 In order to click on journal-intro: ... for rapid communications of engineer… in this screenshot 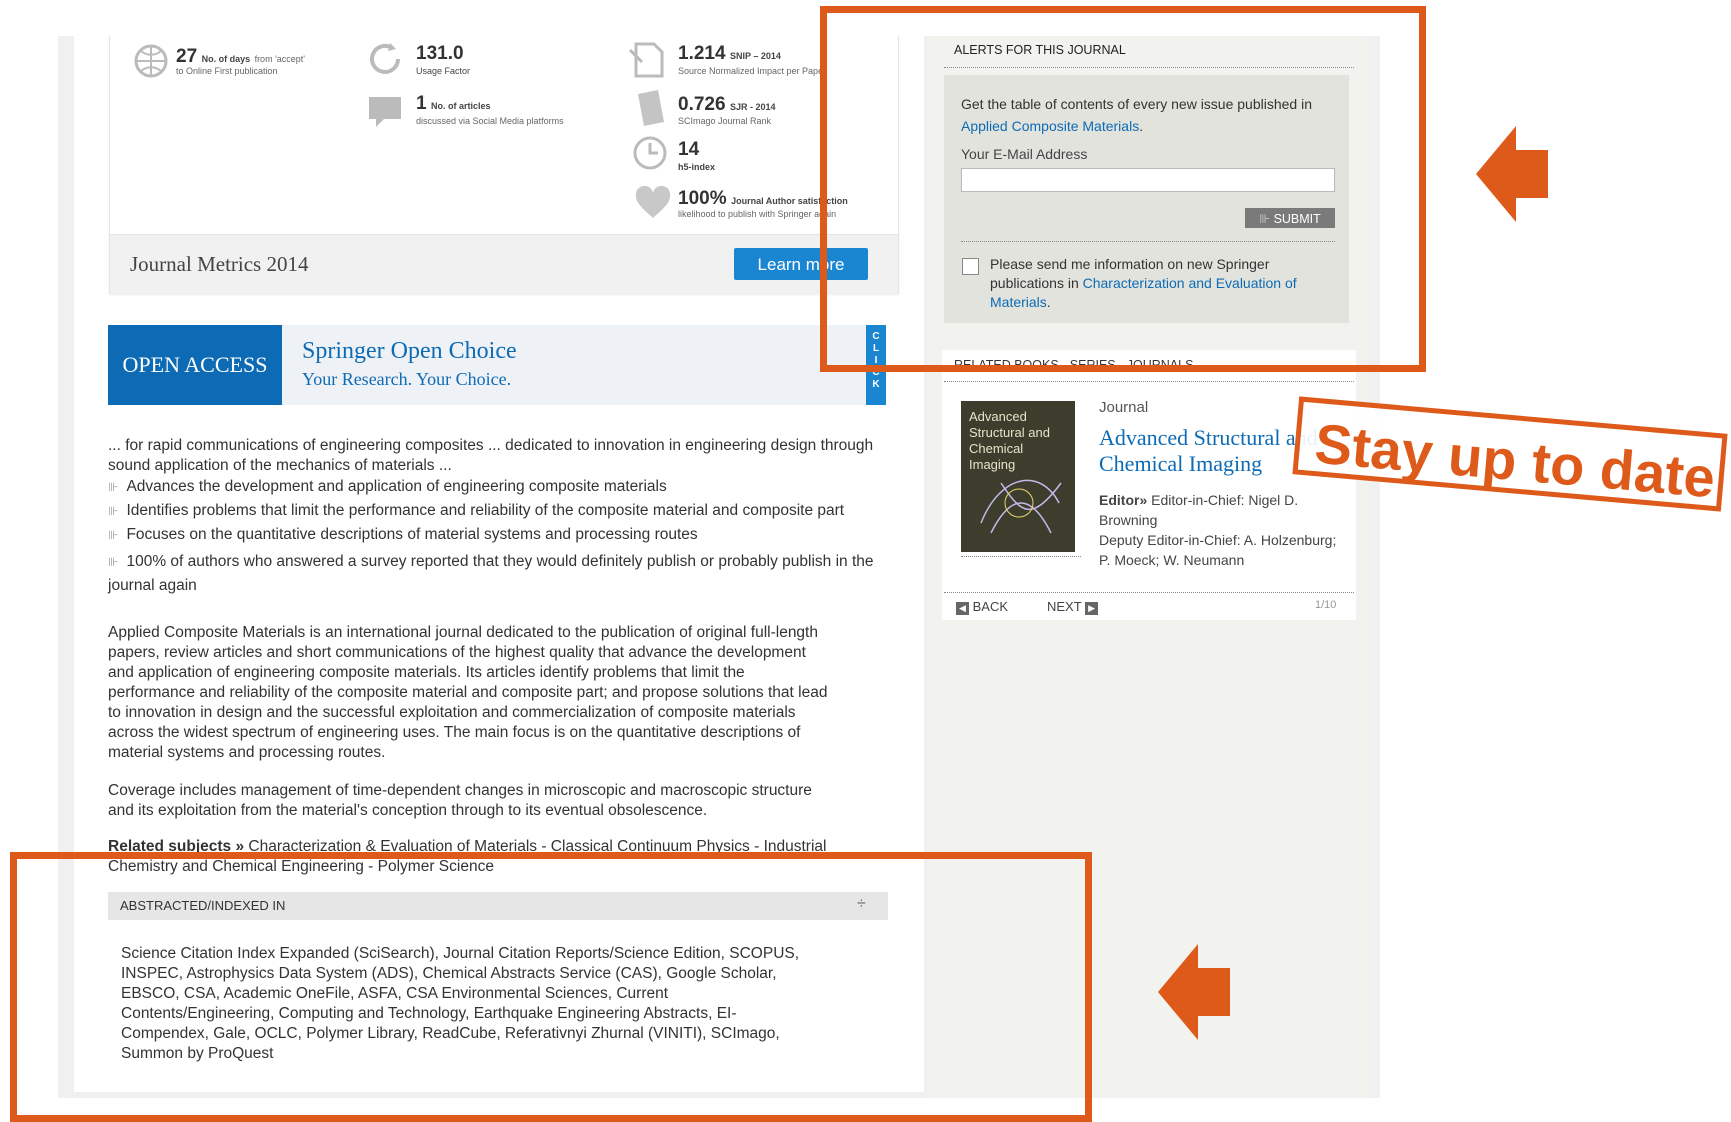, I will do `click(491, 455)`.